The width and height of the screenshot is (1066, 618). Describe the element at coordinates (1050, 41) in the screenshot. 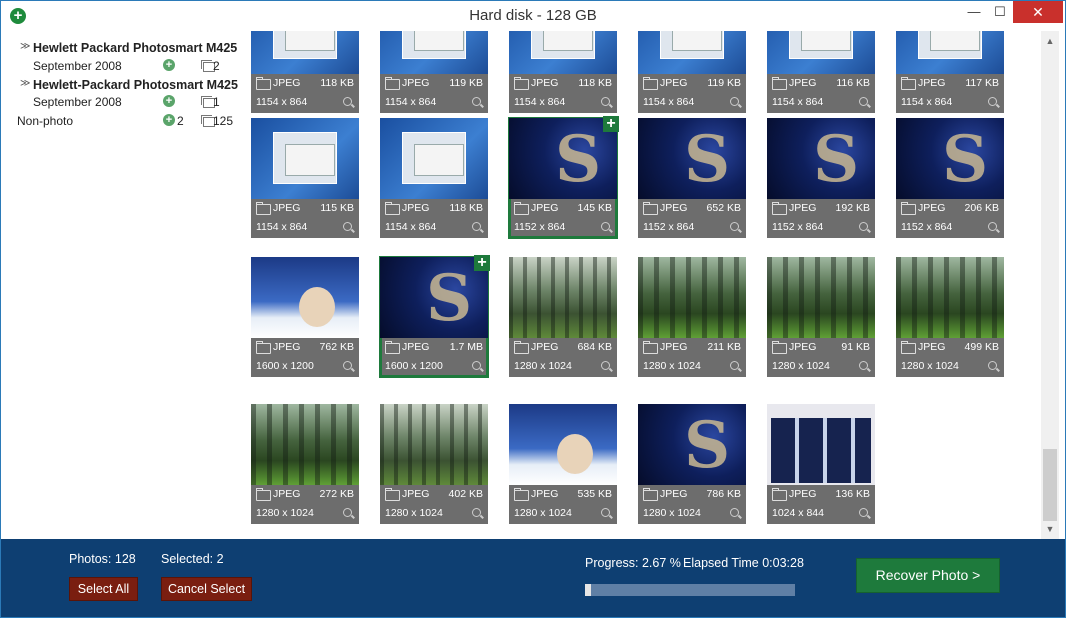

I see `scroll-up-arrow-icon: ▲` at that location.